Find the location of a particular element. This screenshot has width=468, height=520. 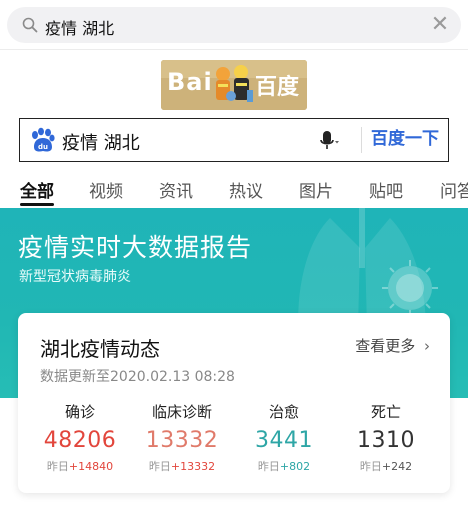

search-icon is located at coordinates (30, 25).